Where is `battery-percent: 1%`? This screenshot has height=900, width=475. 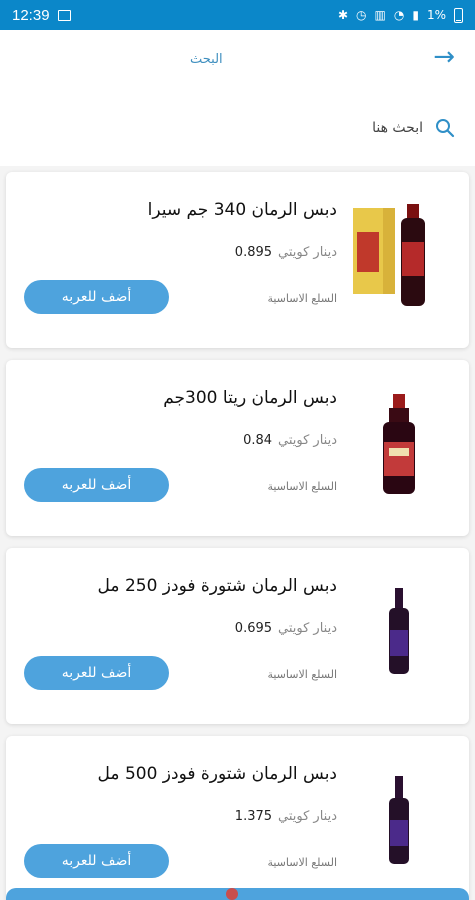 battery-percent: 1% is located at coordinates (436, 15).